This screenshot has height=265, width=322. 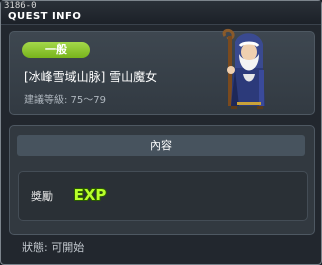 I want to click on exp-text: EXP, so click(x=90, y=195).